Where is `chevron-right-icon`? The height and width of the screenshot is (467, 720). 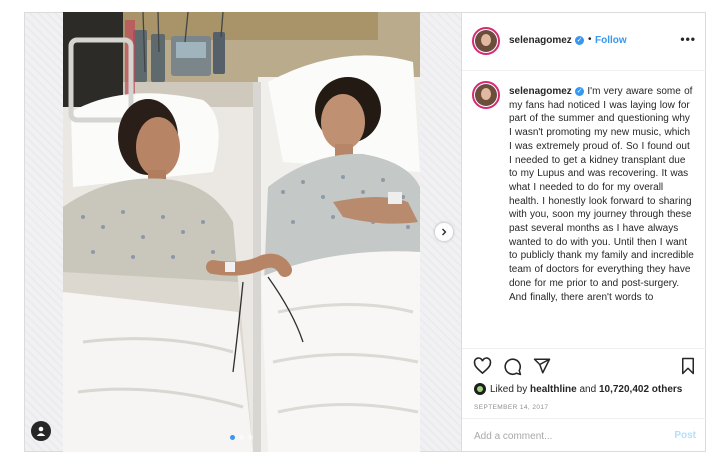
chevron-right-icon is located at coordinates (444, 232).